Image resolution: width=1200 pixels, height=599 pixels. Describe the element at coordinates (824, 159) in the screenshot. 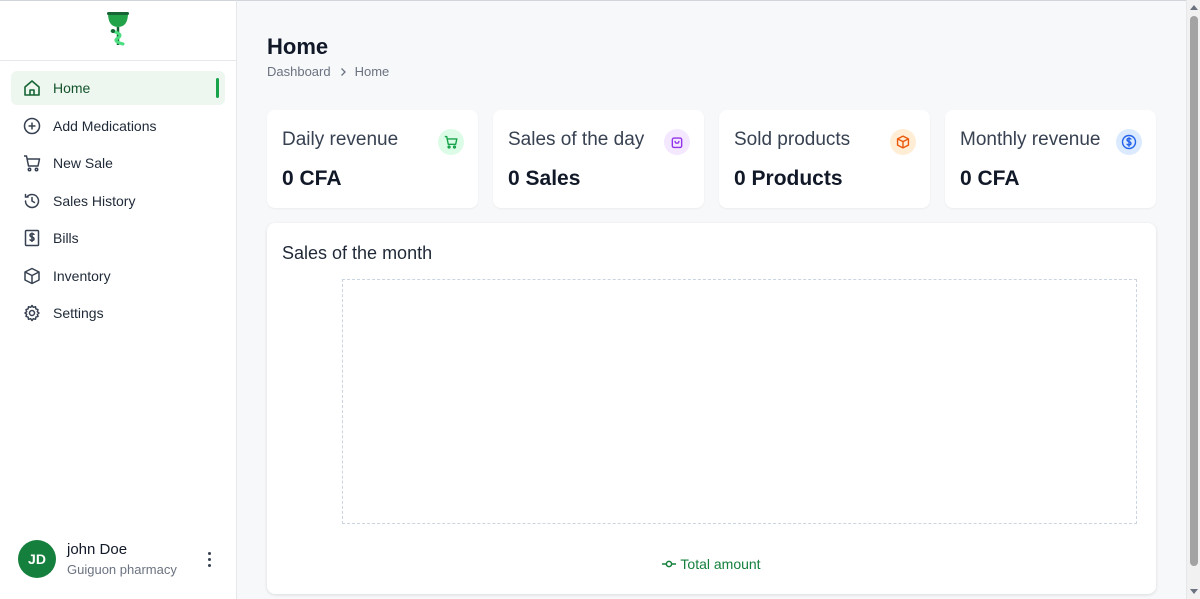

I see `sold-products-card: Sold products 0 Products` at that location.